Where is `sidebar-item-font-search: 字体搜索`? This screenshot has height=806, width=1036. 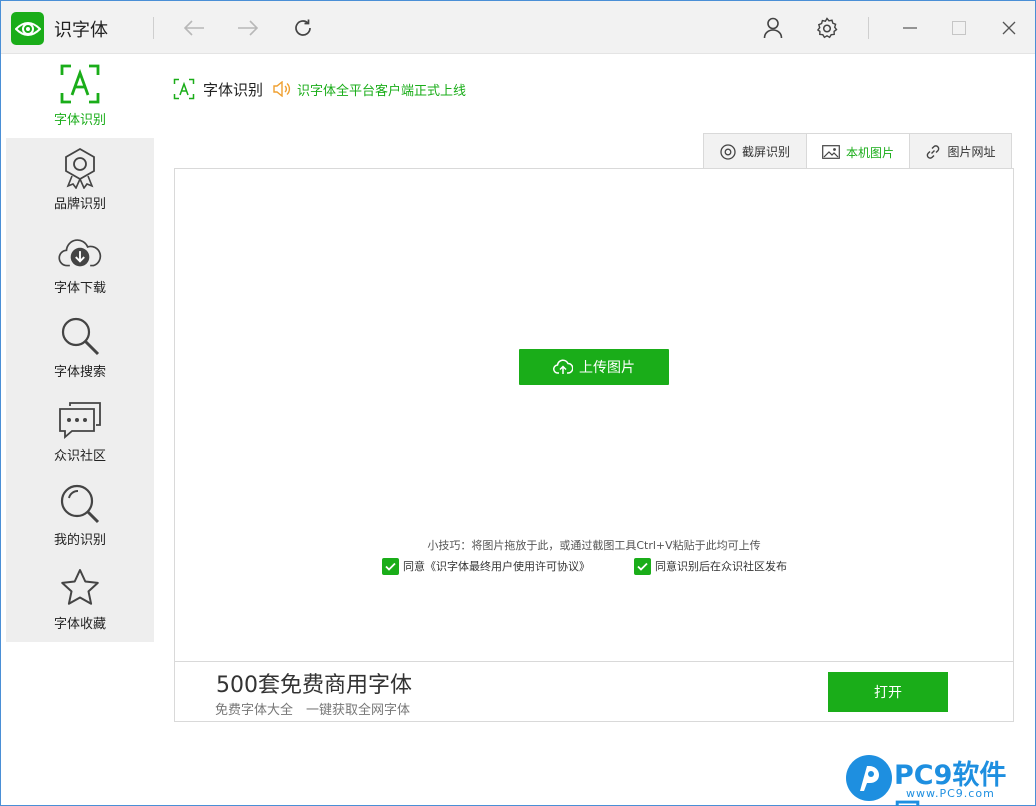
sidebar-item-font-search: 字体搜索 is located at coordinates (80, 348).